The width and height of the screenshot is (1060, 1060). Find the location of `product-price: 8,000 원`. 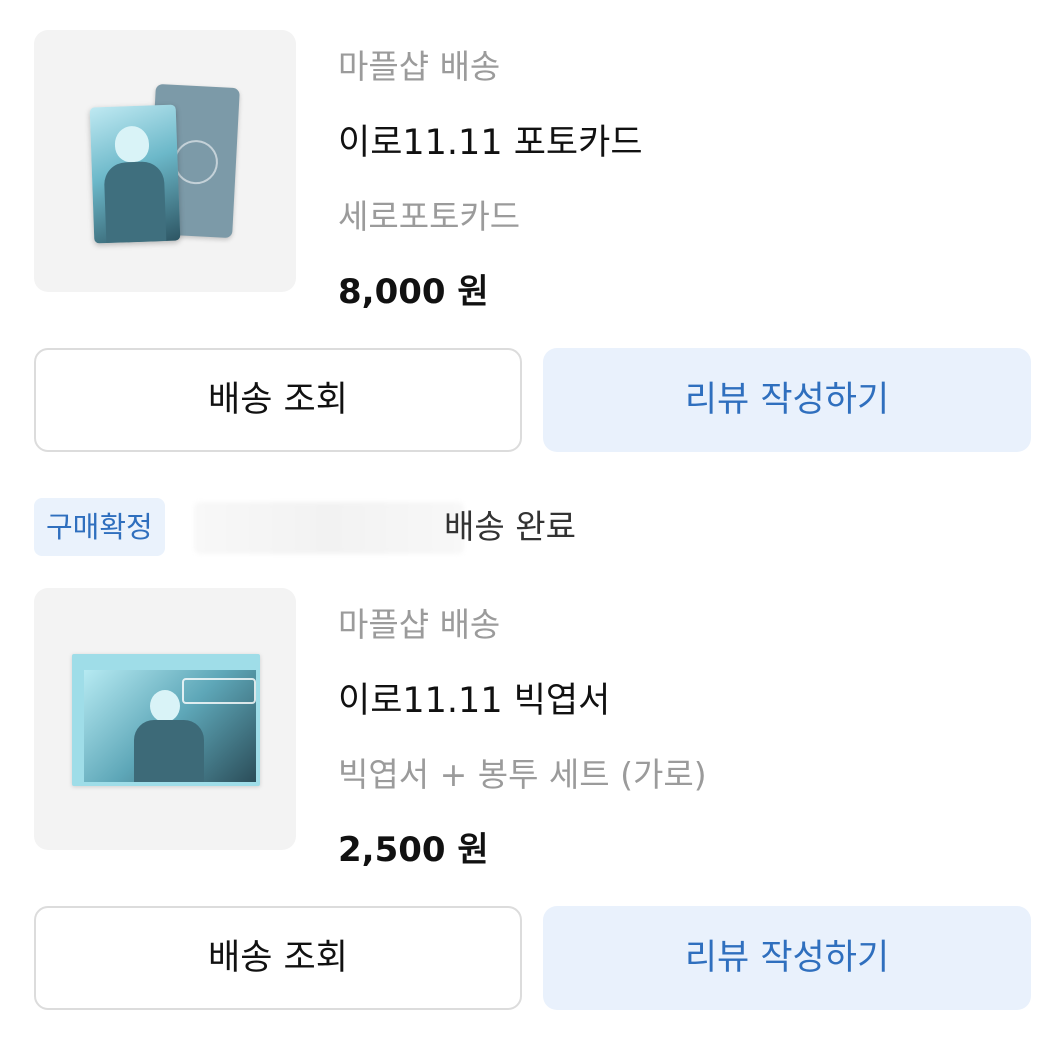

product-price: 8,000 원 is located at coordinates (413, 292).